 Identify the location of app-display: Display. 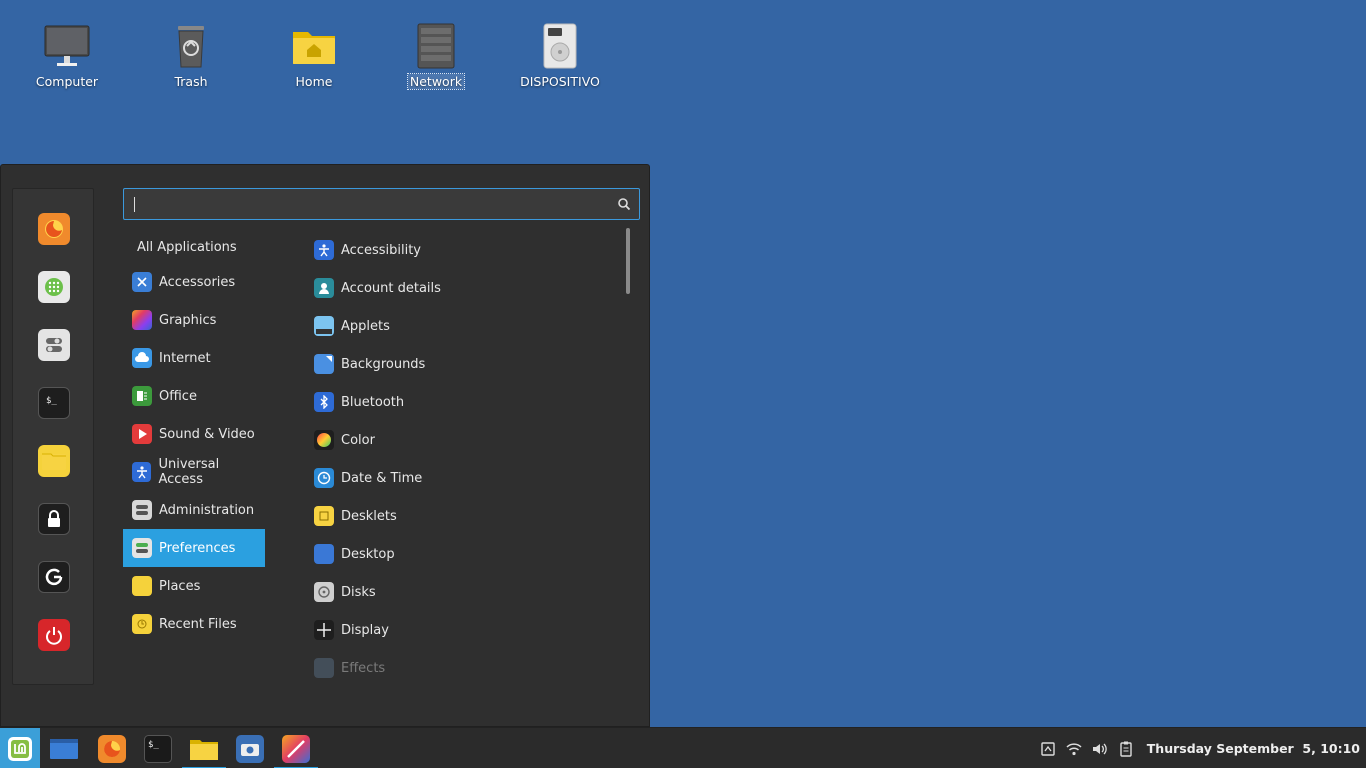
(461, 630).